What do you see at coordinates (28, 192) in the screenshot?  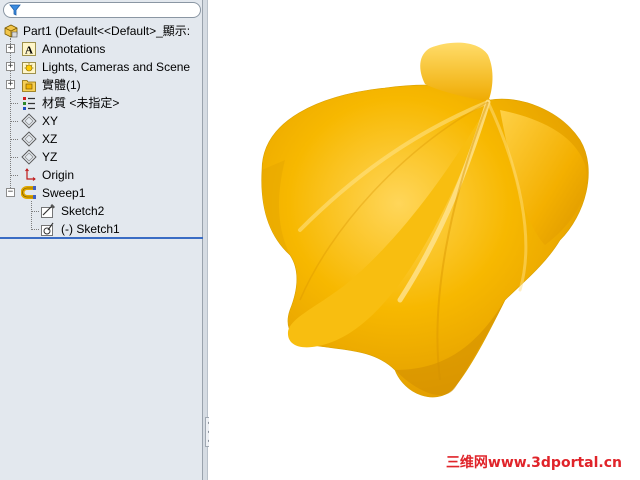 I see `sweep-icon` at bounding box center [28, 192].